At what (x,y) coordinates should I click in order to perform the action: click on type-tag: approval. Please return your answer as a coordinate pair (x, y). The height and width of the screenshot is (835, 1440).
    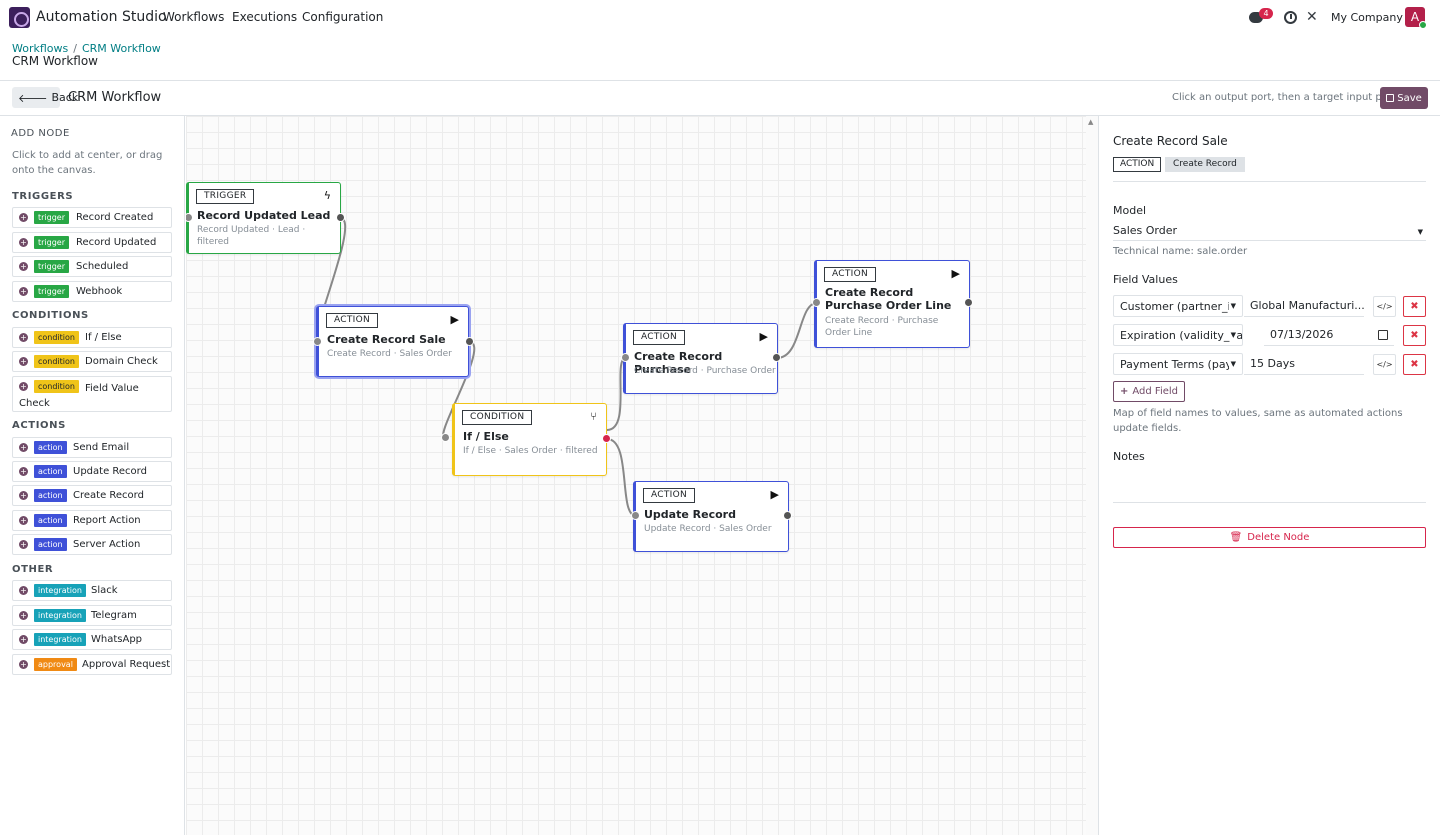
    Looking at the image, I should click on (55, 664).